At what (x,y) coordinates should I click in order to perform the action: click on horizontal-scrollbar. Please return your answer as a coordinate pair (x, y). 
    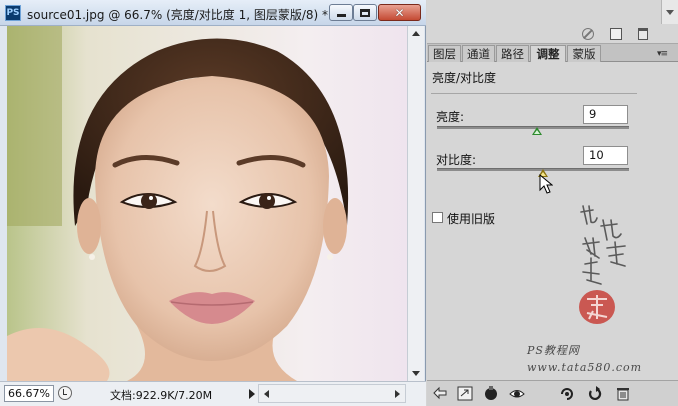
    Looking at the image, I should click on (332, 393).